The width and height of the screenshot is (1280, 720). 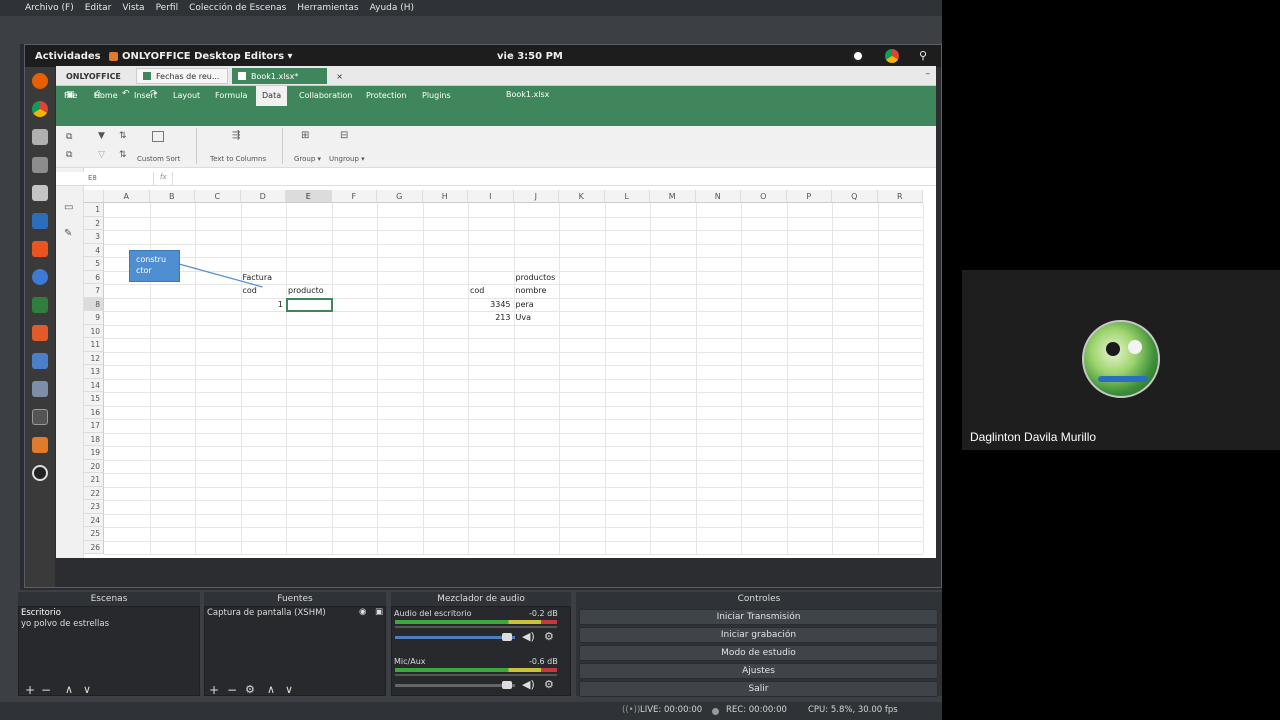 I want to click on row-header-22: 22, so click(x=94, y=493).